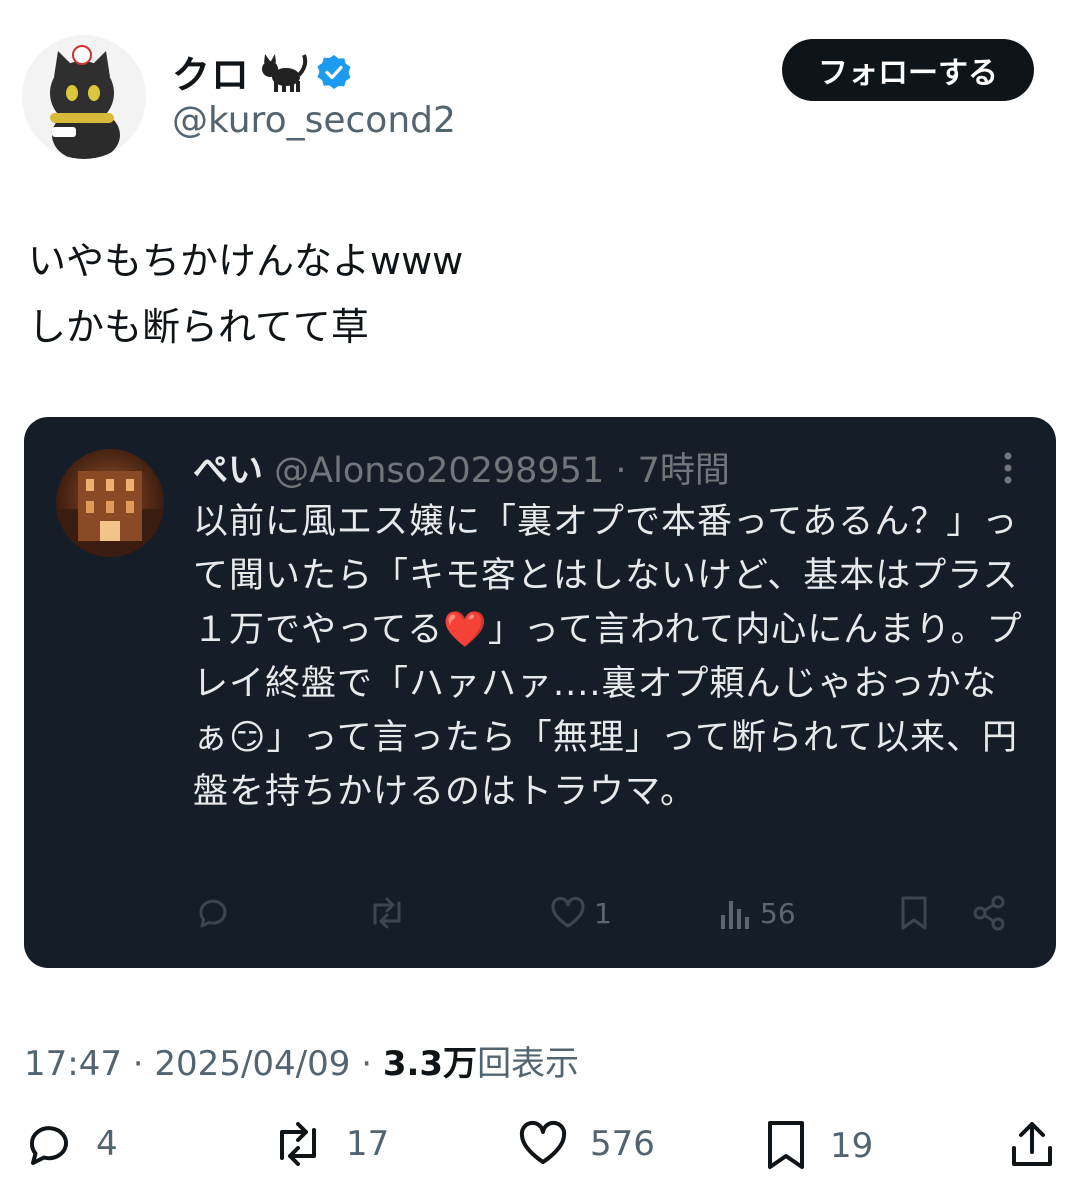  I want to click on tweet-meta: 17:47 · 2025/04/09 · 3.3万回表示, so click(301, 1060).